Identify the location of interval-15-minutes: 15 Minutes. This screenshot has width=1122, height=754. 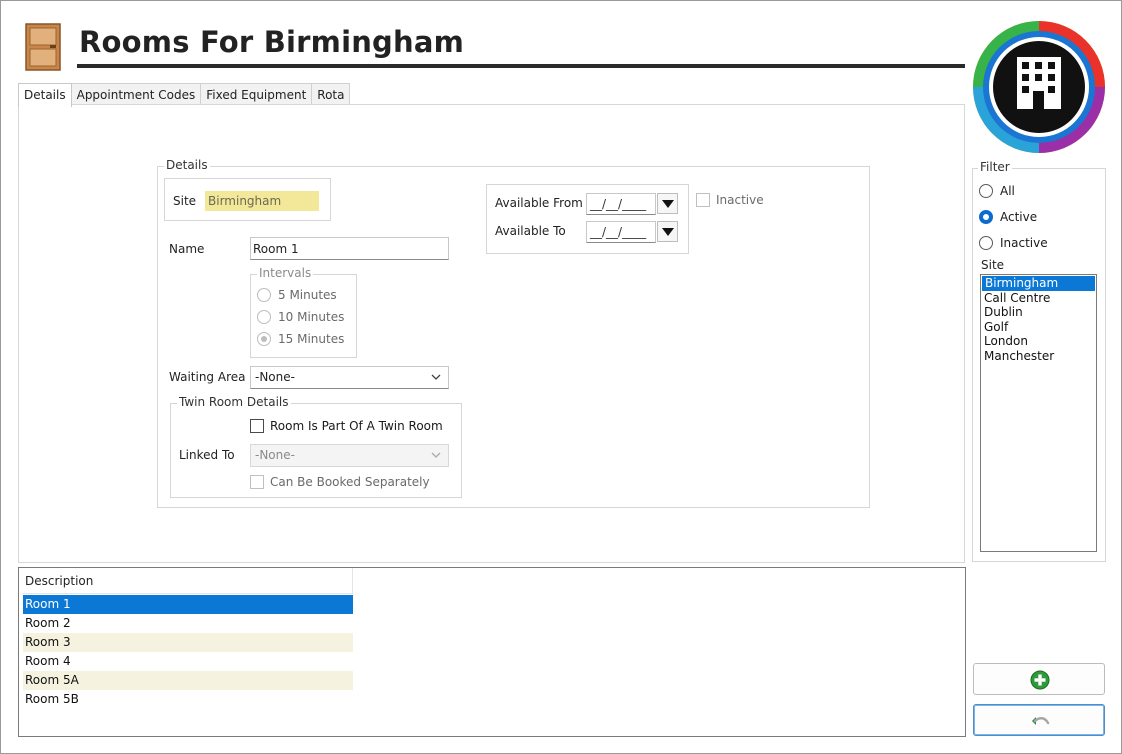
(300, 339).